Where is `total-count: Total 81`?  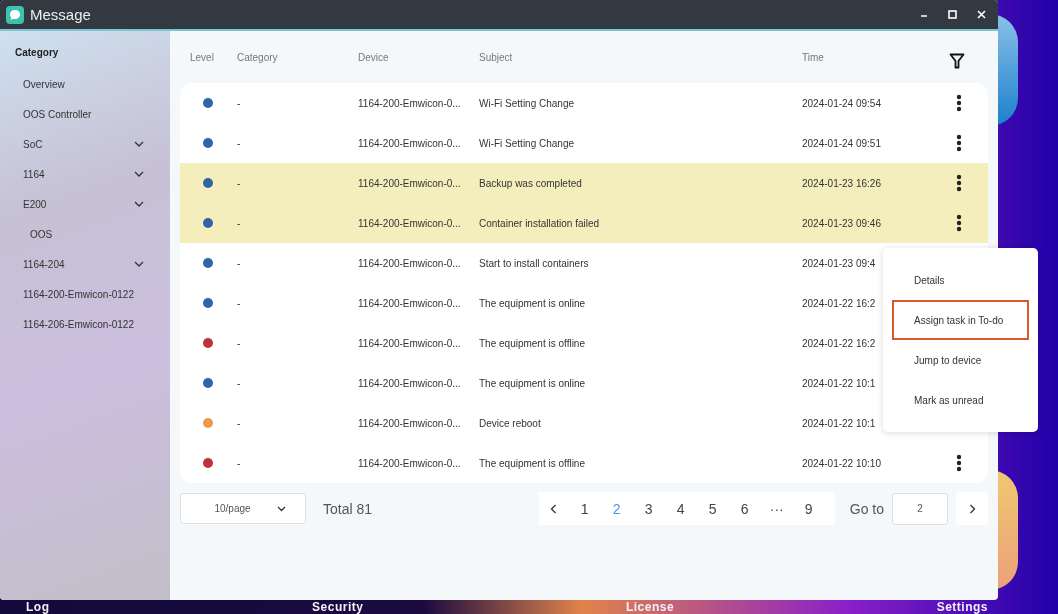 total-count: Total 81 is located at coordinates (348, 508).